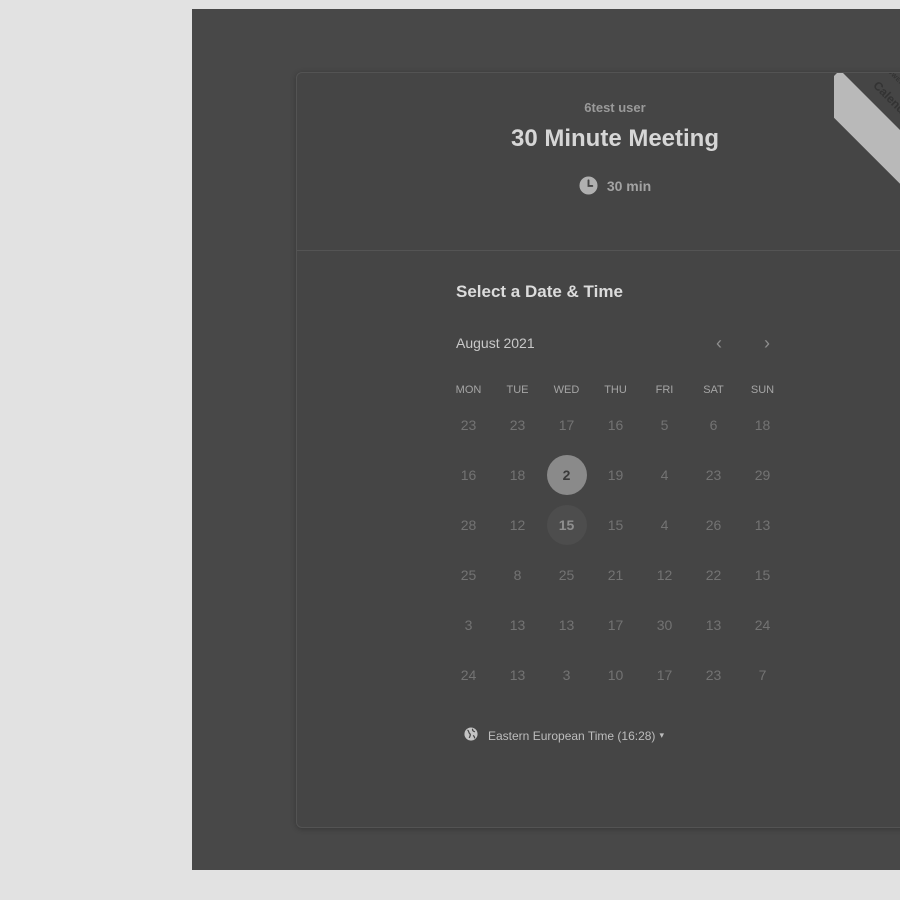 The height and width of the screenshot is (900, 900). I want to click on calendar-day: 28, so click(468, 525).